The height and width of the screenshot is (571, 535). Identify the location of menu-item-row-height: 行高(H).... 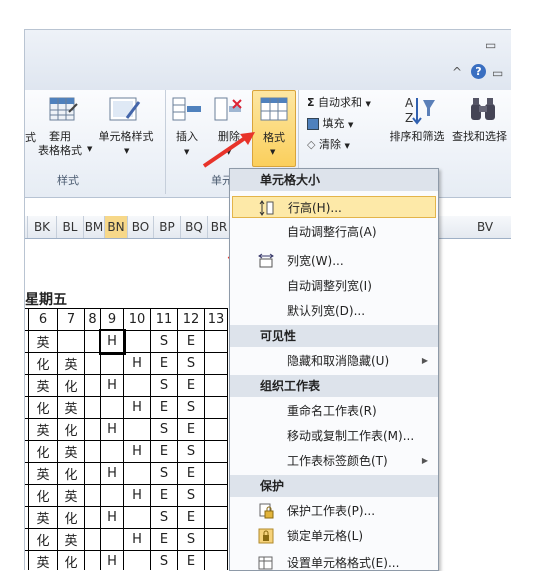
(334, 207).